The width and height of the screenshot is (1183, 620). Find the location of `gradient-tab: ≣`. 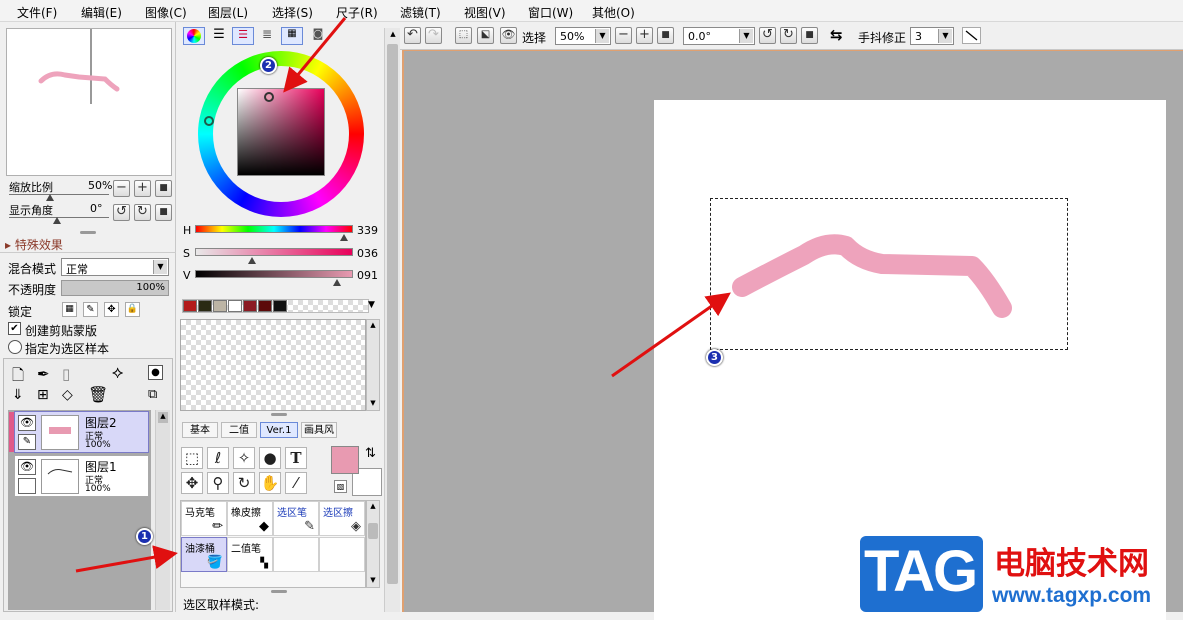

gradient-tab: ≣ is located at coordinates (267, 36).